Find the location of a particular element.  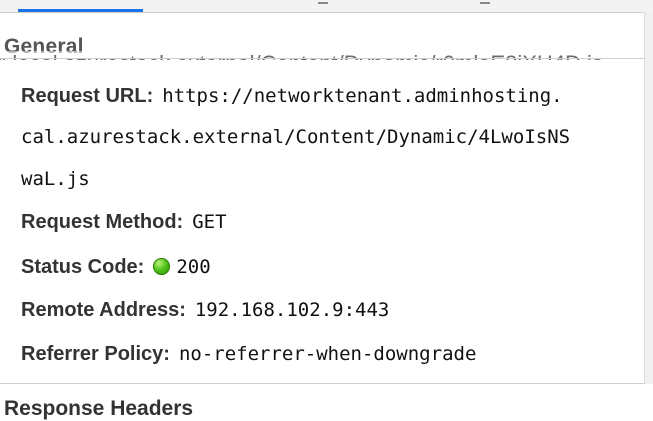

remote-address-value: 192.168.102.9:443 is located at coordinates (292, 310).